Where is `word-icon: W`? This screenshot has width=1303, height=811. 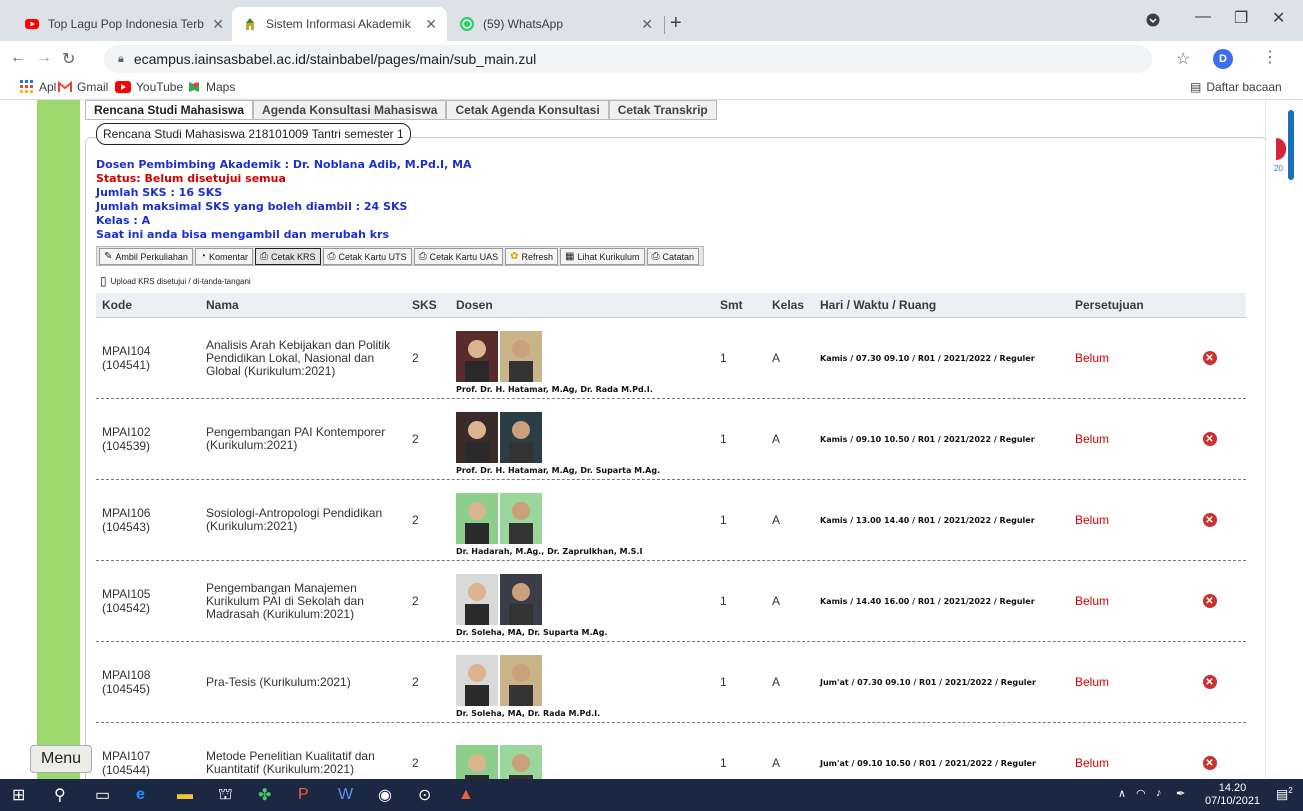
word-icon: W is located at coordinates (345, 795).